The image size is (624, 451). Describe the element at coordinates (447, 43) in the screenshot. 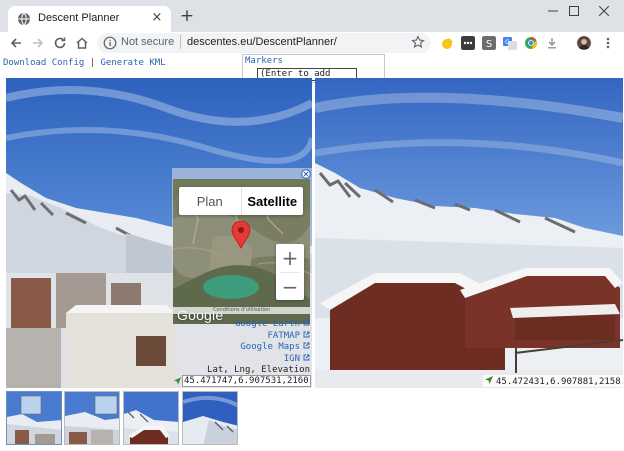

I see `duck-extension-icon` at that location.